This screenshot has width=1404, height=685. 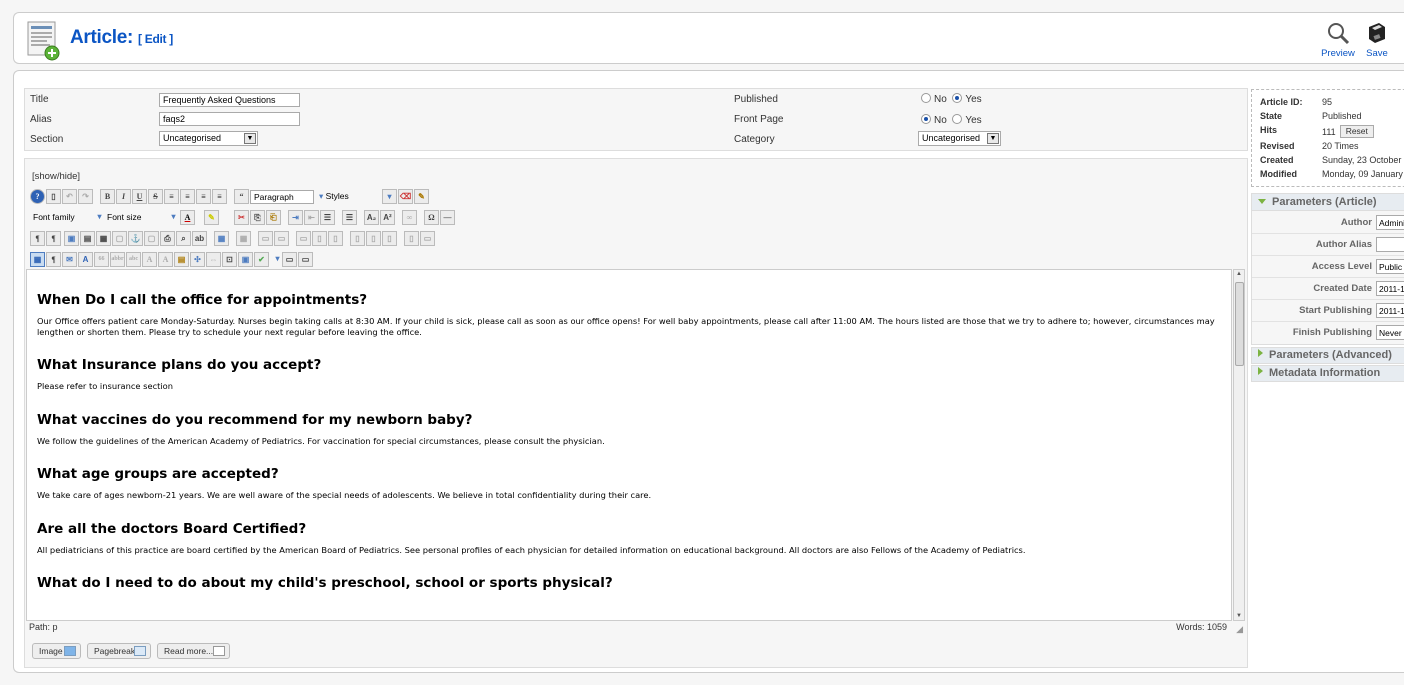 I want to click on subscript-icon: A₂, so click(x=371, y=217).